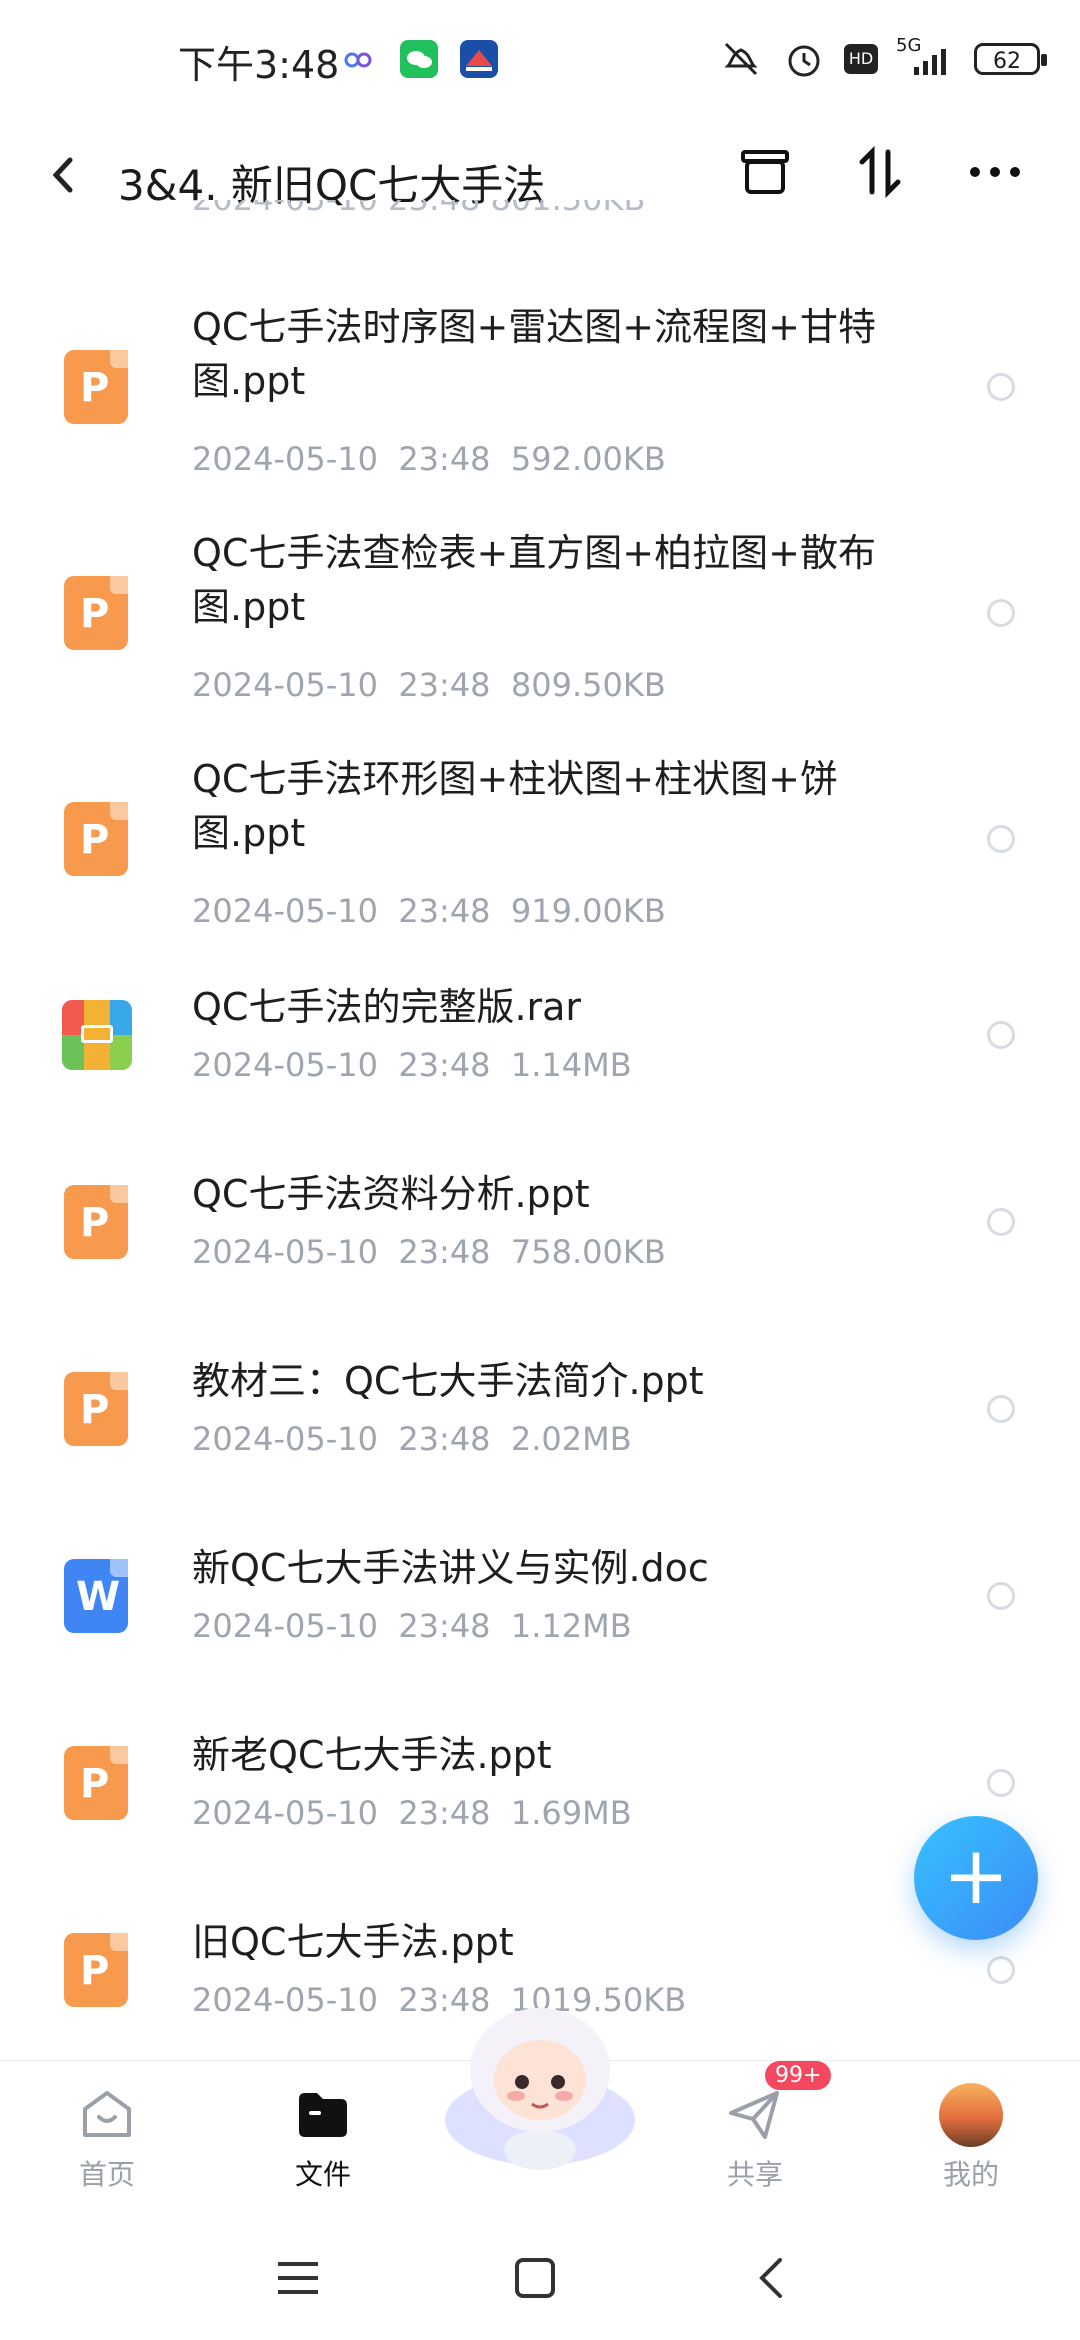  Describe the element at coordinates (429, 1252) in the screenshot. I see `file-meta: 2024-05-10 23:48 758.00KB` at that location.